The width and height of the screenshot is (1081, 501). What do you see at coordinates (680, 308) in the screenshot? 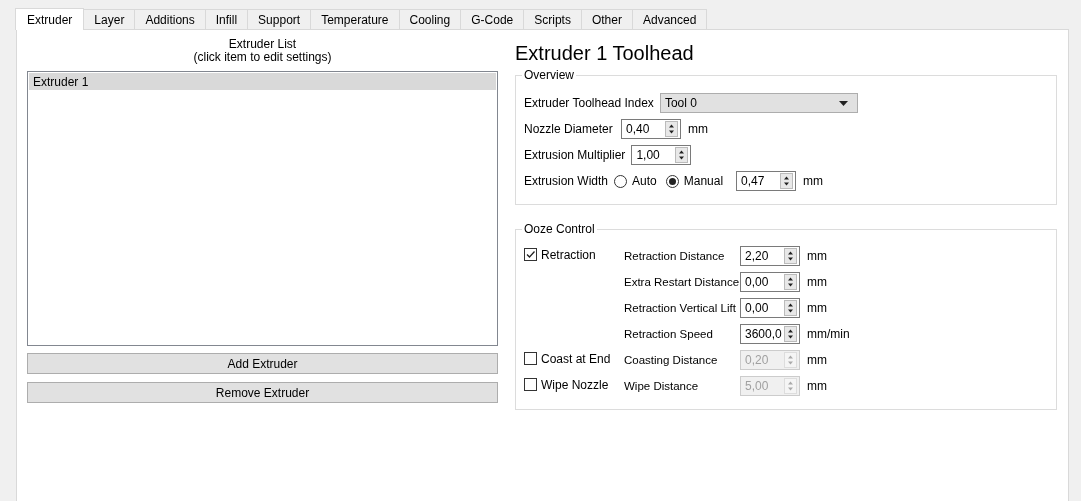
I see `field-label: Retraction Vertical Lift` at bounding box center [680, 308].